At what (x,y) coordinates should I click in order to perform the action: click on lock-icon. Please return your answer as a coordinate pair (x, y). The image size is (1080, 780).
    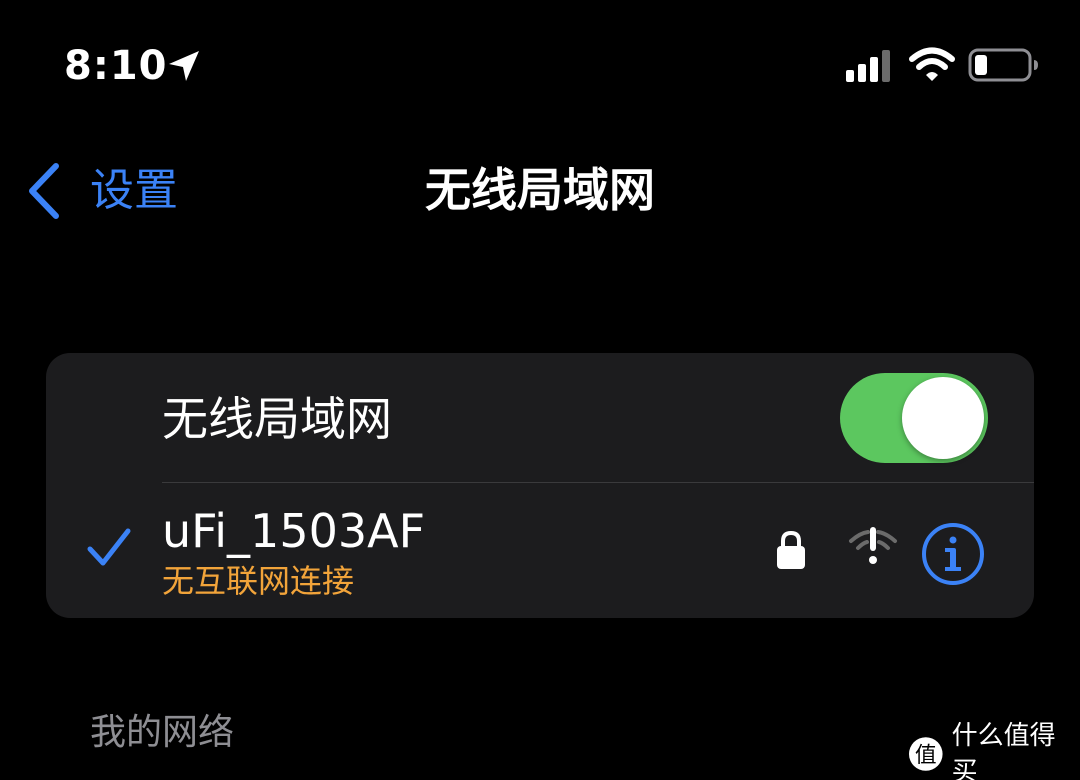
    Looking at the image, I should click on (791, 549).